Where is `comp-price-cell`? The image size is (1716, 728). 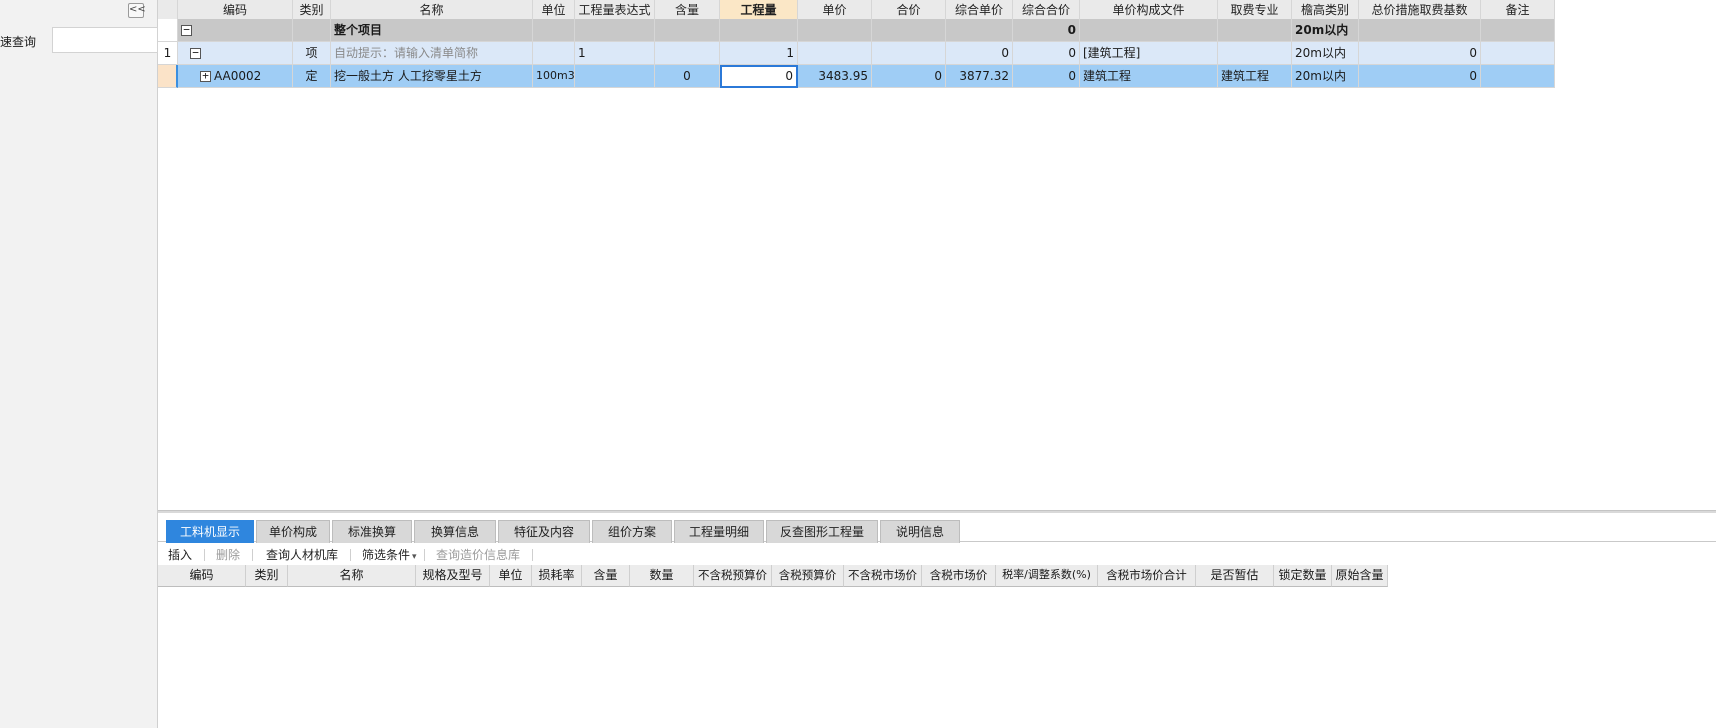
comp-price-cell is located at coordinates (979, 30).